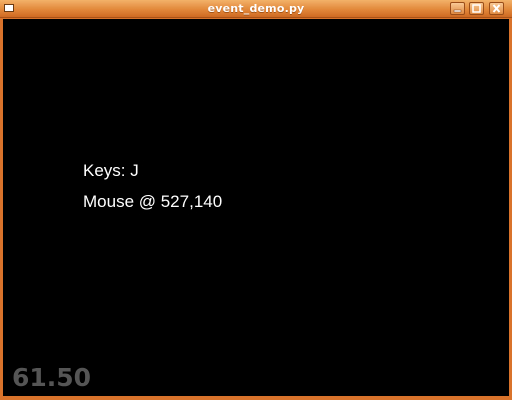 This screenshot has width=512, height=400. I want to click on title-bar: event_demo.py, so click(256, 9).